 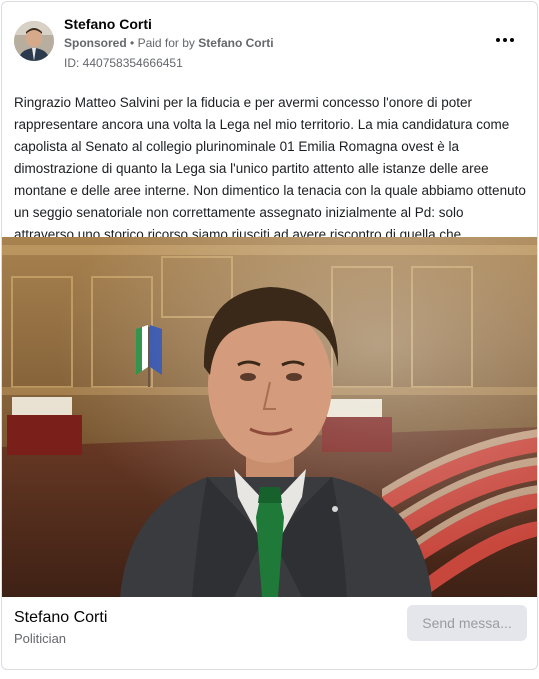 What do you see at coordinates (108, 24) in the screenshot?
I see `page-name: Stefano Corti` at bounding box center [108, 24].